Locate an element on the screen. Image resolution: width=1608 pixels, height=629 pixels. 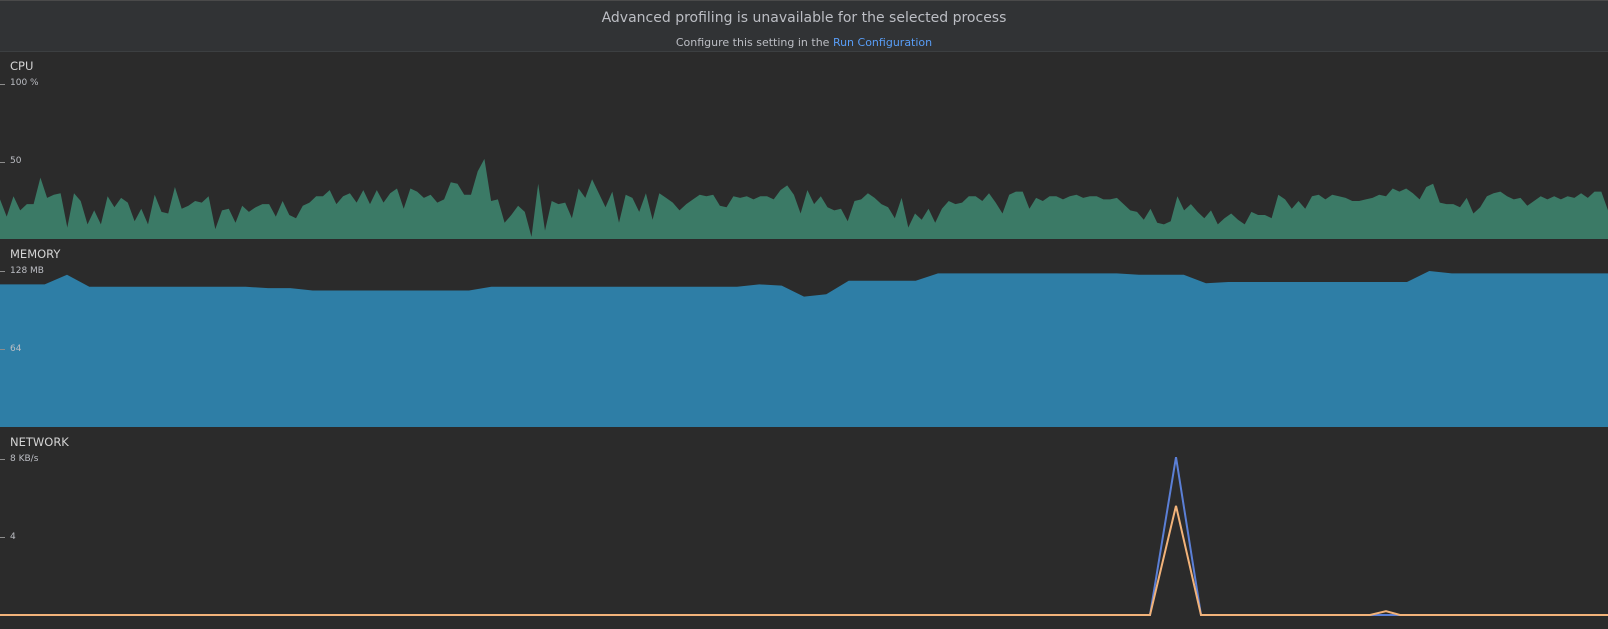
run-configuration-link: Run Configuration is located at coordinates (882, 42).